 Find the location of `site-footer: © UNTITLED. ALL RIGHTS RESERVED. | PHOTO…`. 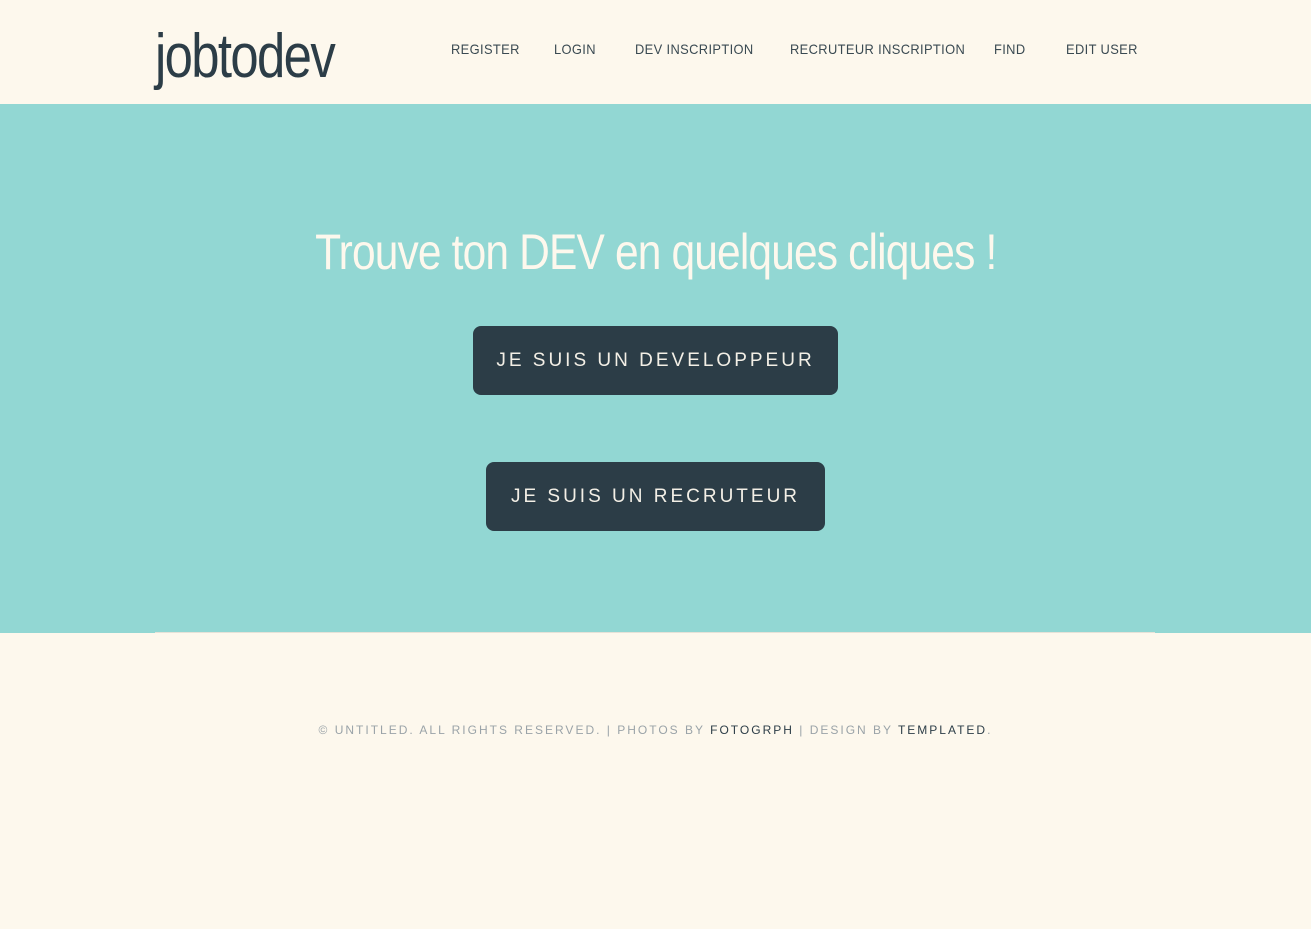

site-footer: © UNTITLED. ALL RIGHTS RESERVED. | PHOTO… is located at coordinates (655, 730).